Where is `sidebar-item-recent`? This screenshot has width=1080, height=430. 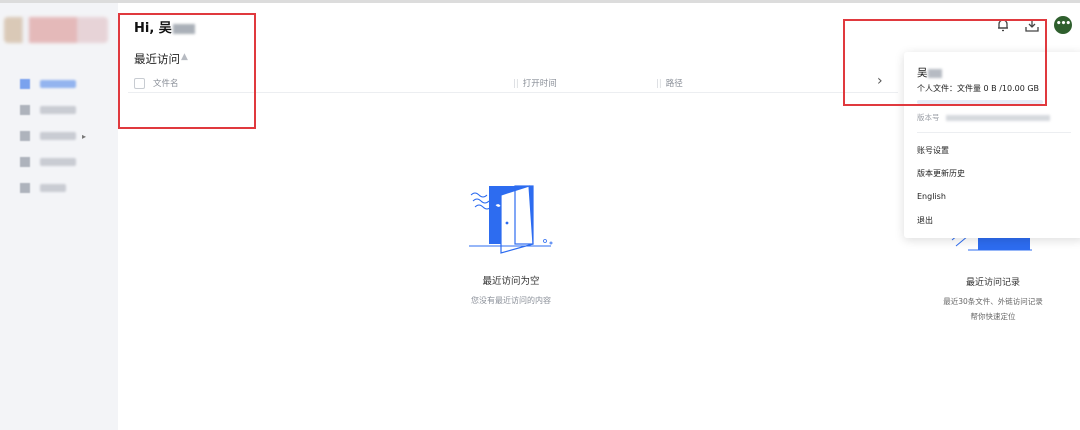 sidebar-item-recent is located at coordinates (50, 110).